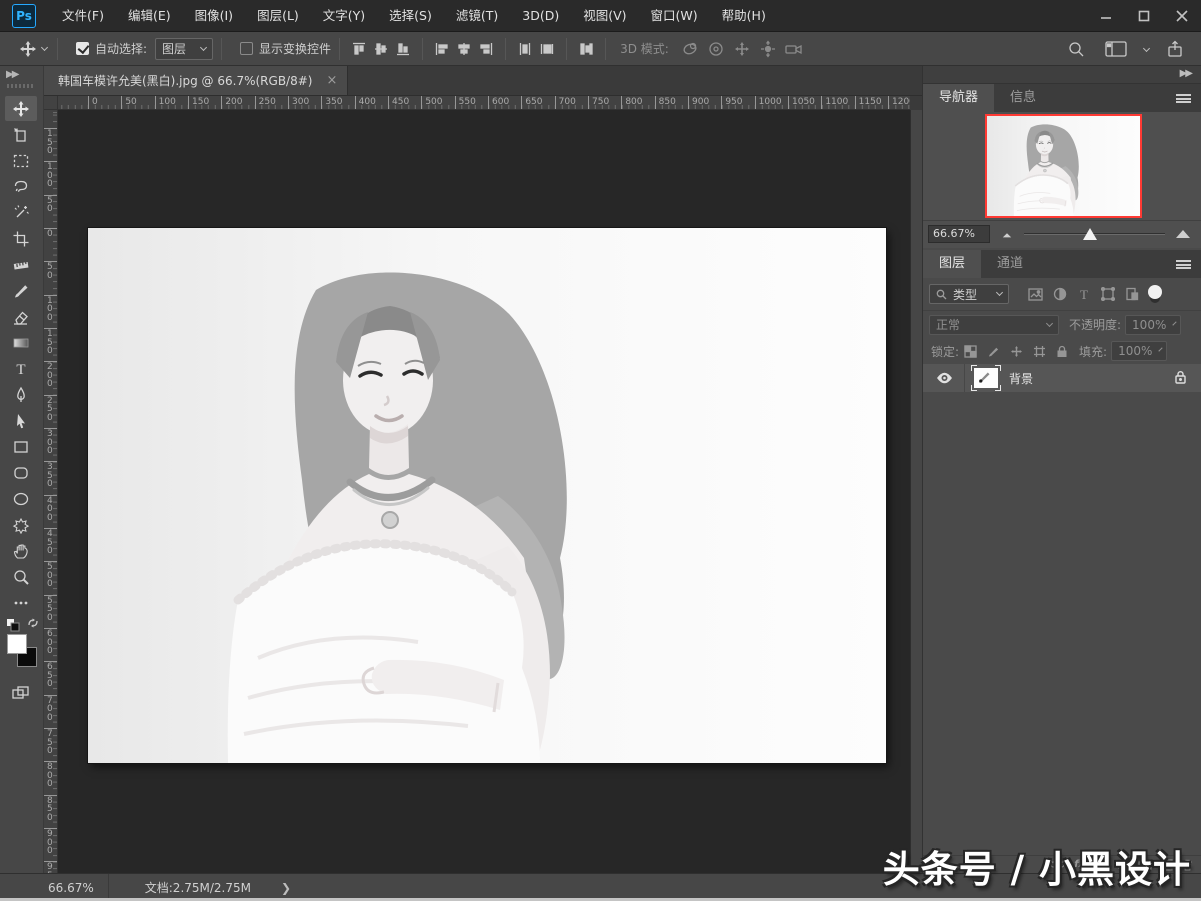 The height and width of the screenshot is (901, 1201). What do you see at coordinates (21, 524) in the screenshot?
I see `custom-shape-tool` at bounding box center [21, 524].